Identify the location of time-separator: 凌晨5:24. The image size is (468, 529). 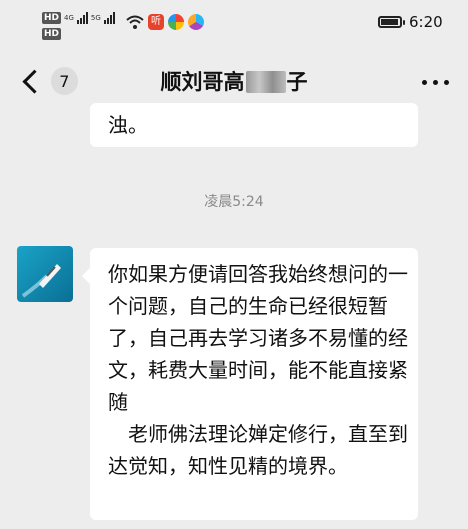
(234, 202).